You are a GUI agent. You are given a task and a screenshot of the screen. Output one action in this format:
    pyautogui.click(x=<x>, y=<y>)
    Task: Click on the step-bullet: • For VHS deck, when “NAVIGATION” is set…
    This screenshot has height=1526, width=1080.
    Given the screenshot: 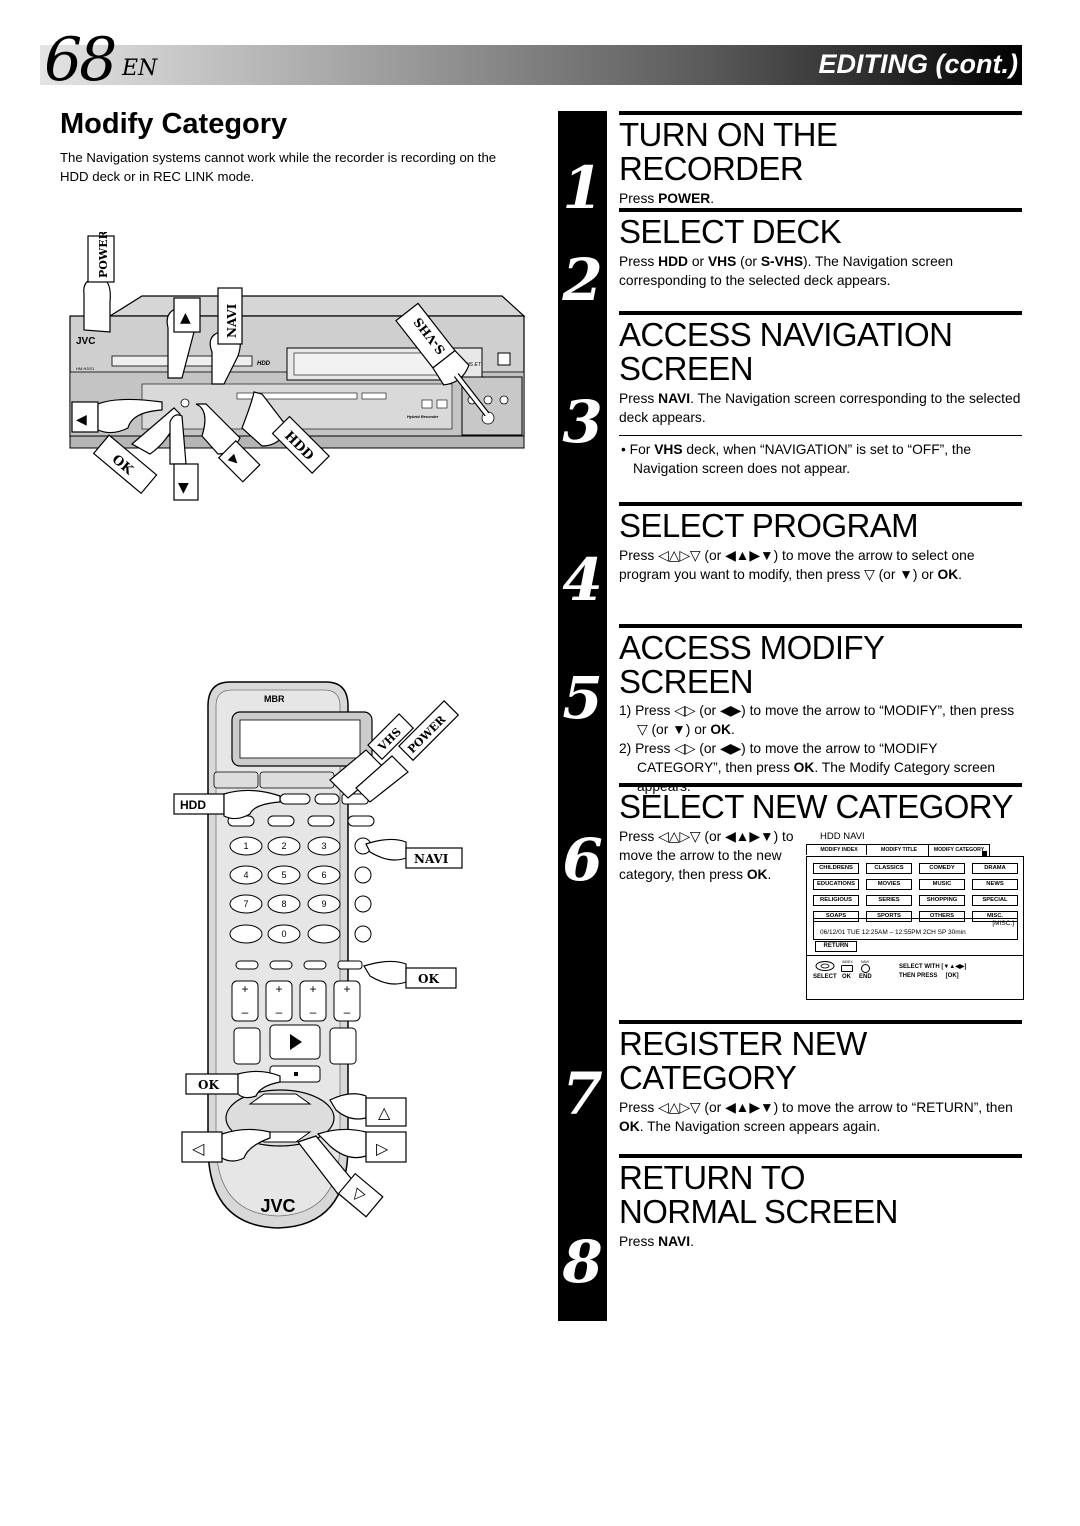 What is the action you would take?
    pyautogui.click(x=796, y=459)
    